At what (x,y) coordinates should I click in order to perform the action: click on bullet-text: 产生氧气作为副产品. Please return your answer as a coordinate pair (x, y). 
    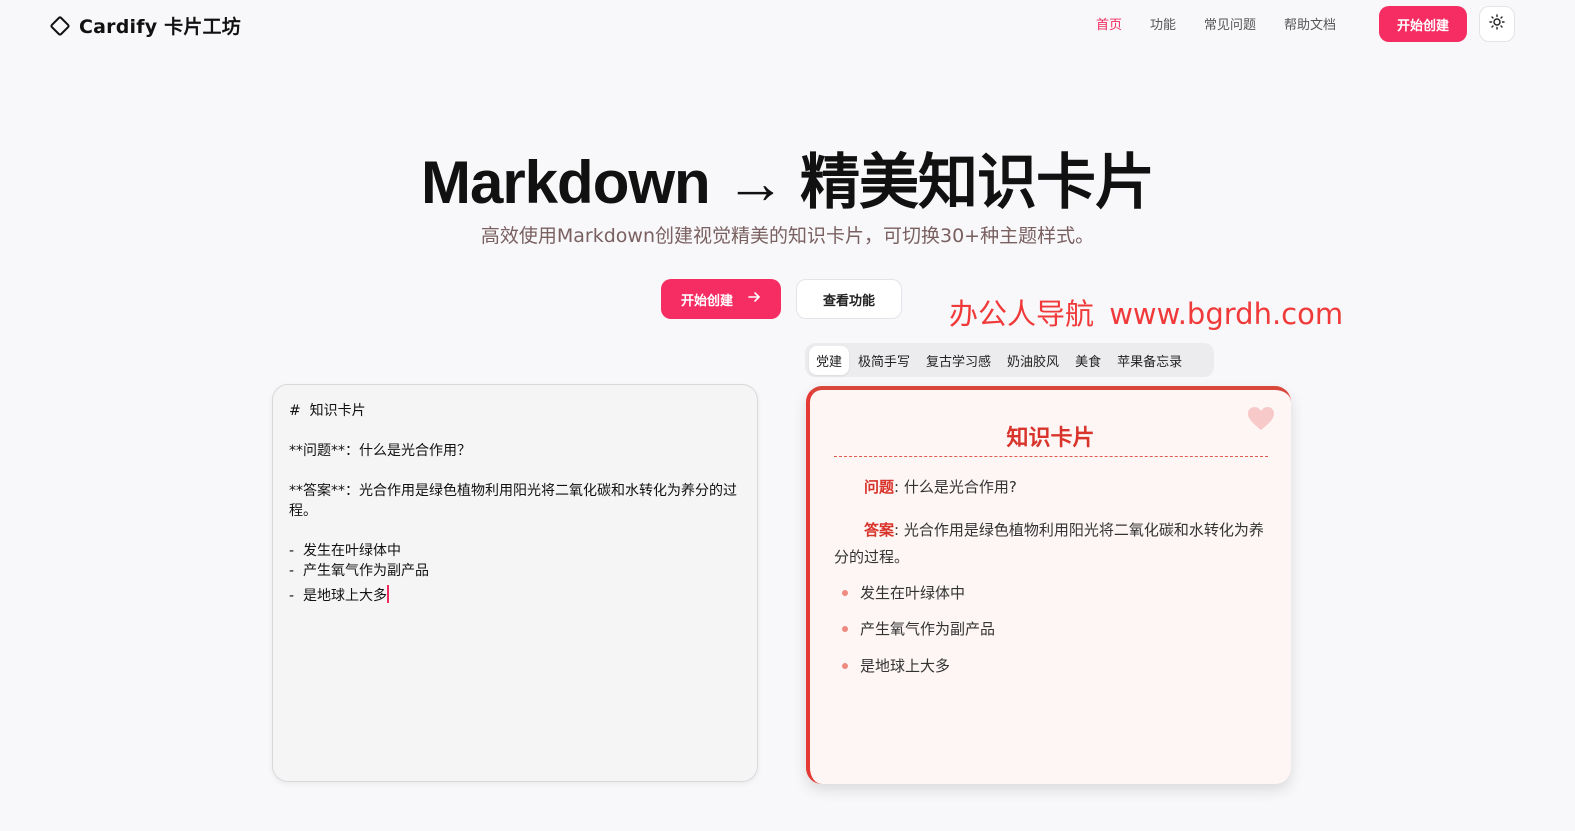
    Looking at the image, I should click on (928, 629).